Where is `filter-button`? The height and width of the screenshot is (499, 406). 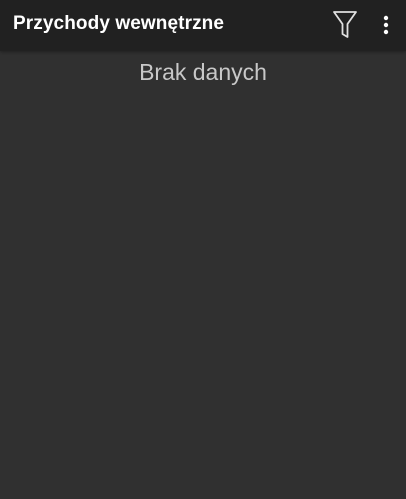 filter-button is located at coordinates (345, 25).